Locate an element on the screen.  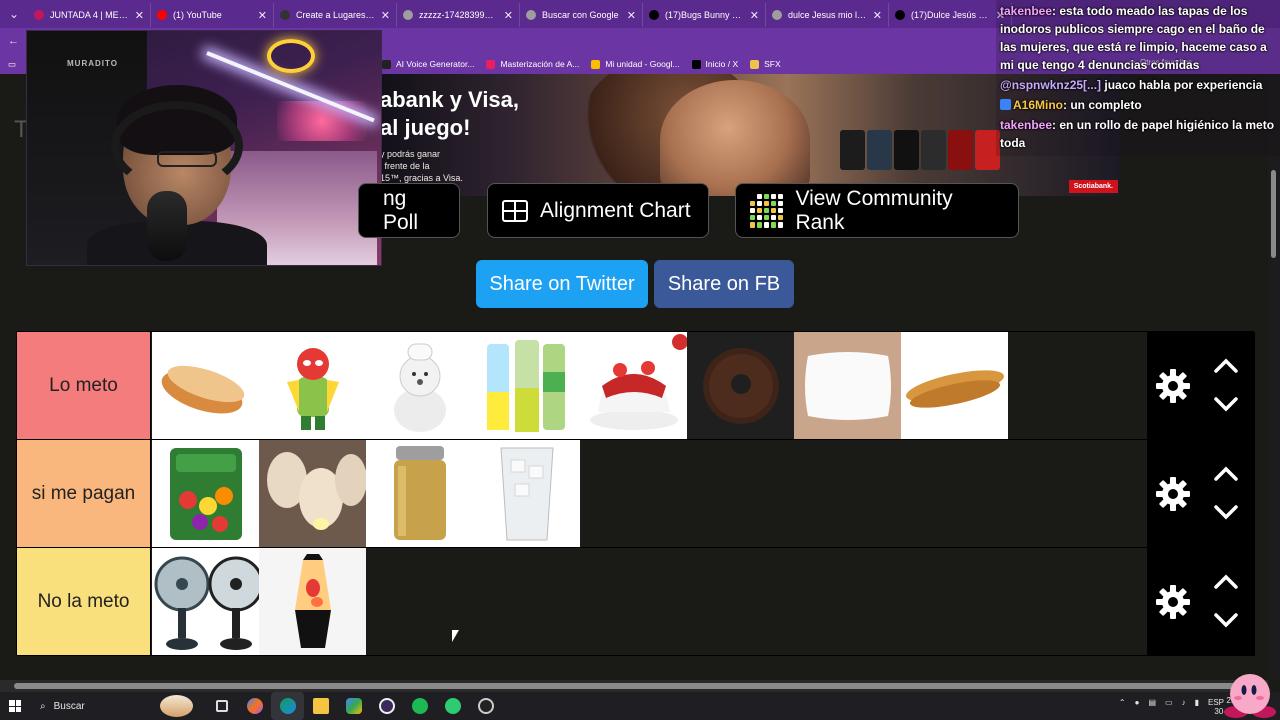
tier-label: Lo meto is located at coordinates (84, 385).